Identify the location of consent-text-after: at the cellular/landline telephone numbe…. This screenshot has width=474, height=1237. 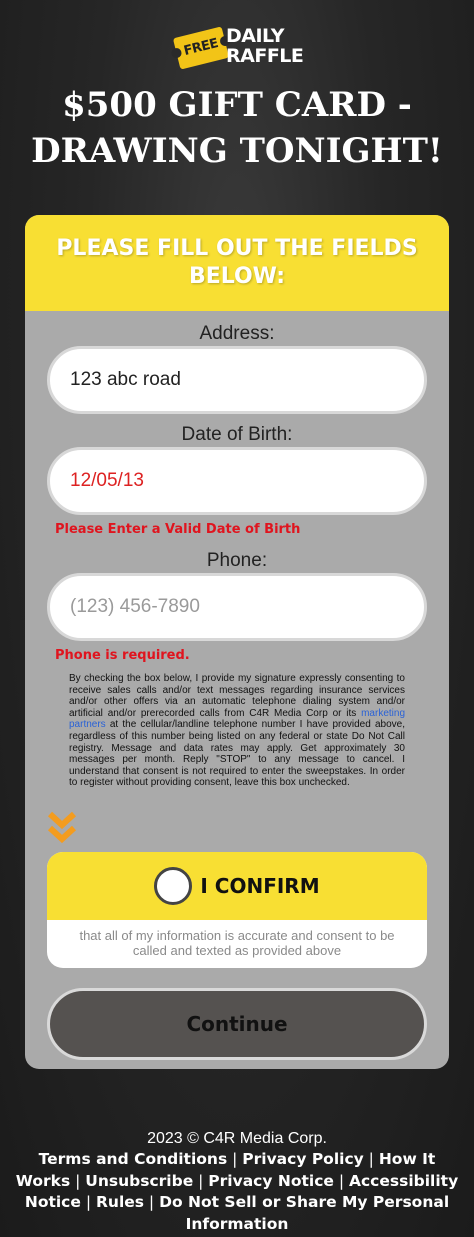
(237, 754).